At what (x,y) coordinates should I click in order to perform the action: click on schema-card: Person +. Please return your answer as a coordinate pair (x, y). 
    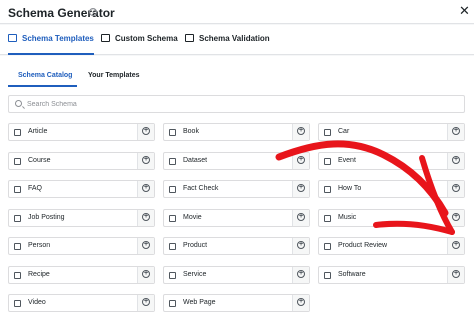
    Looking at the image, I should click on (81, 246).